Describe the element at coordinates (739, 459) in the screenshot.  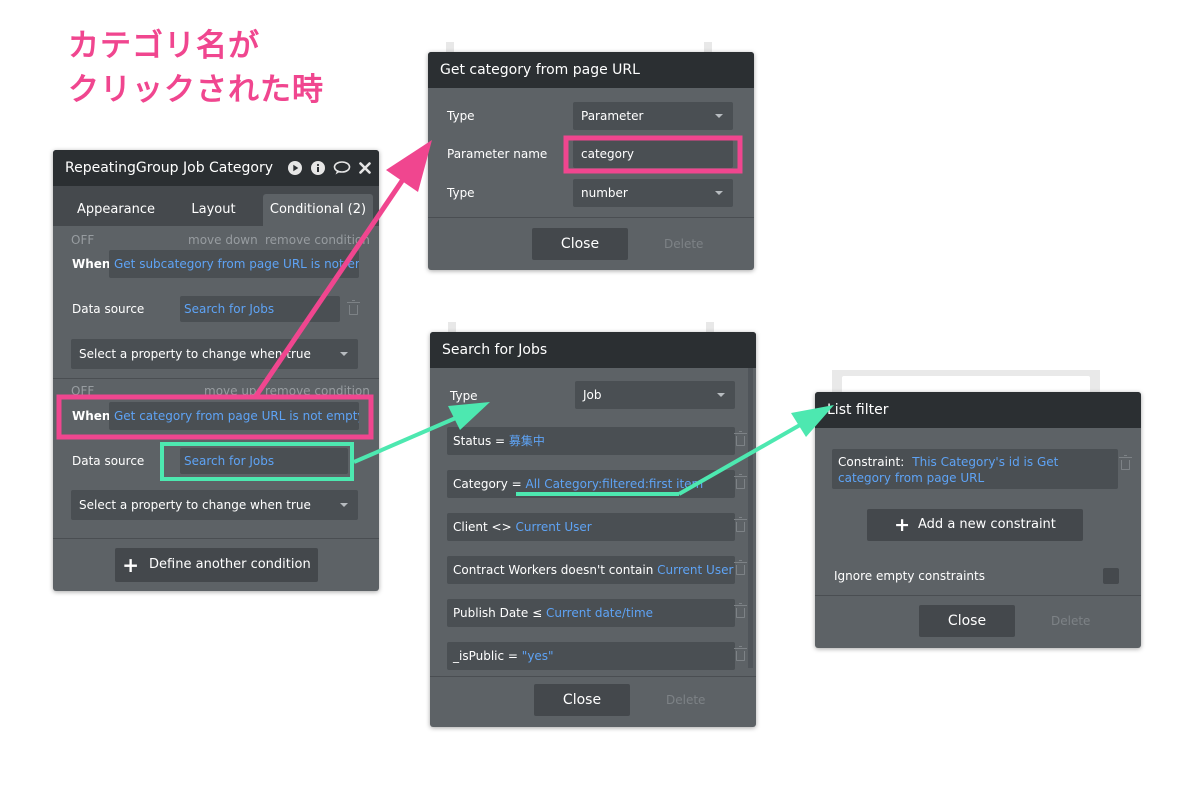
I see `green-arrow-line` at that location.